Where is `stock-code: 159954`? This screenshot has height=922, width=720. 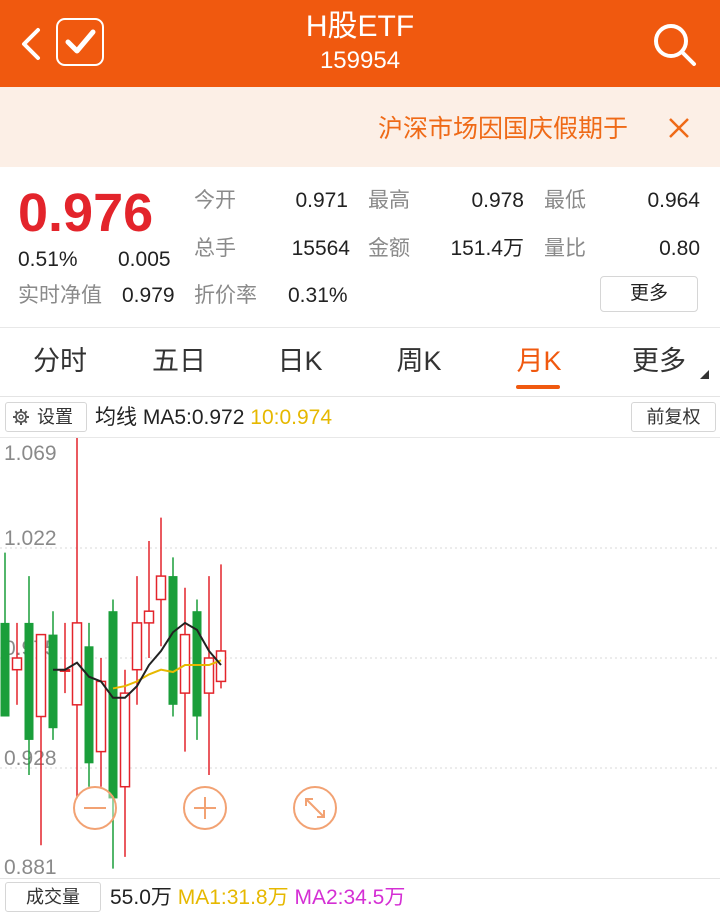 stock-code: 159954 is located at coordinates (360, 60).